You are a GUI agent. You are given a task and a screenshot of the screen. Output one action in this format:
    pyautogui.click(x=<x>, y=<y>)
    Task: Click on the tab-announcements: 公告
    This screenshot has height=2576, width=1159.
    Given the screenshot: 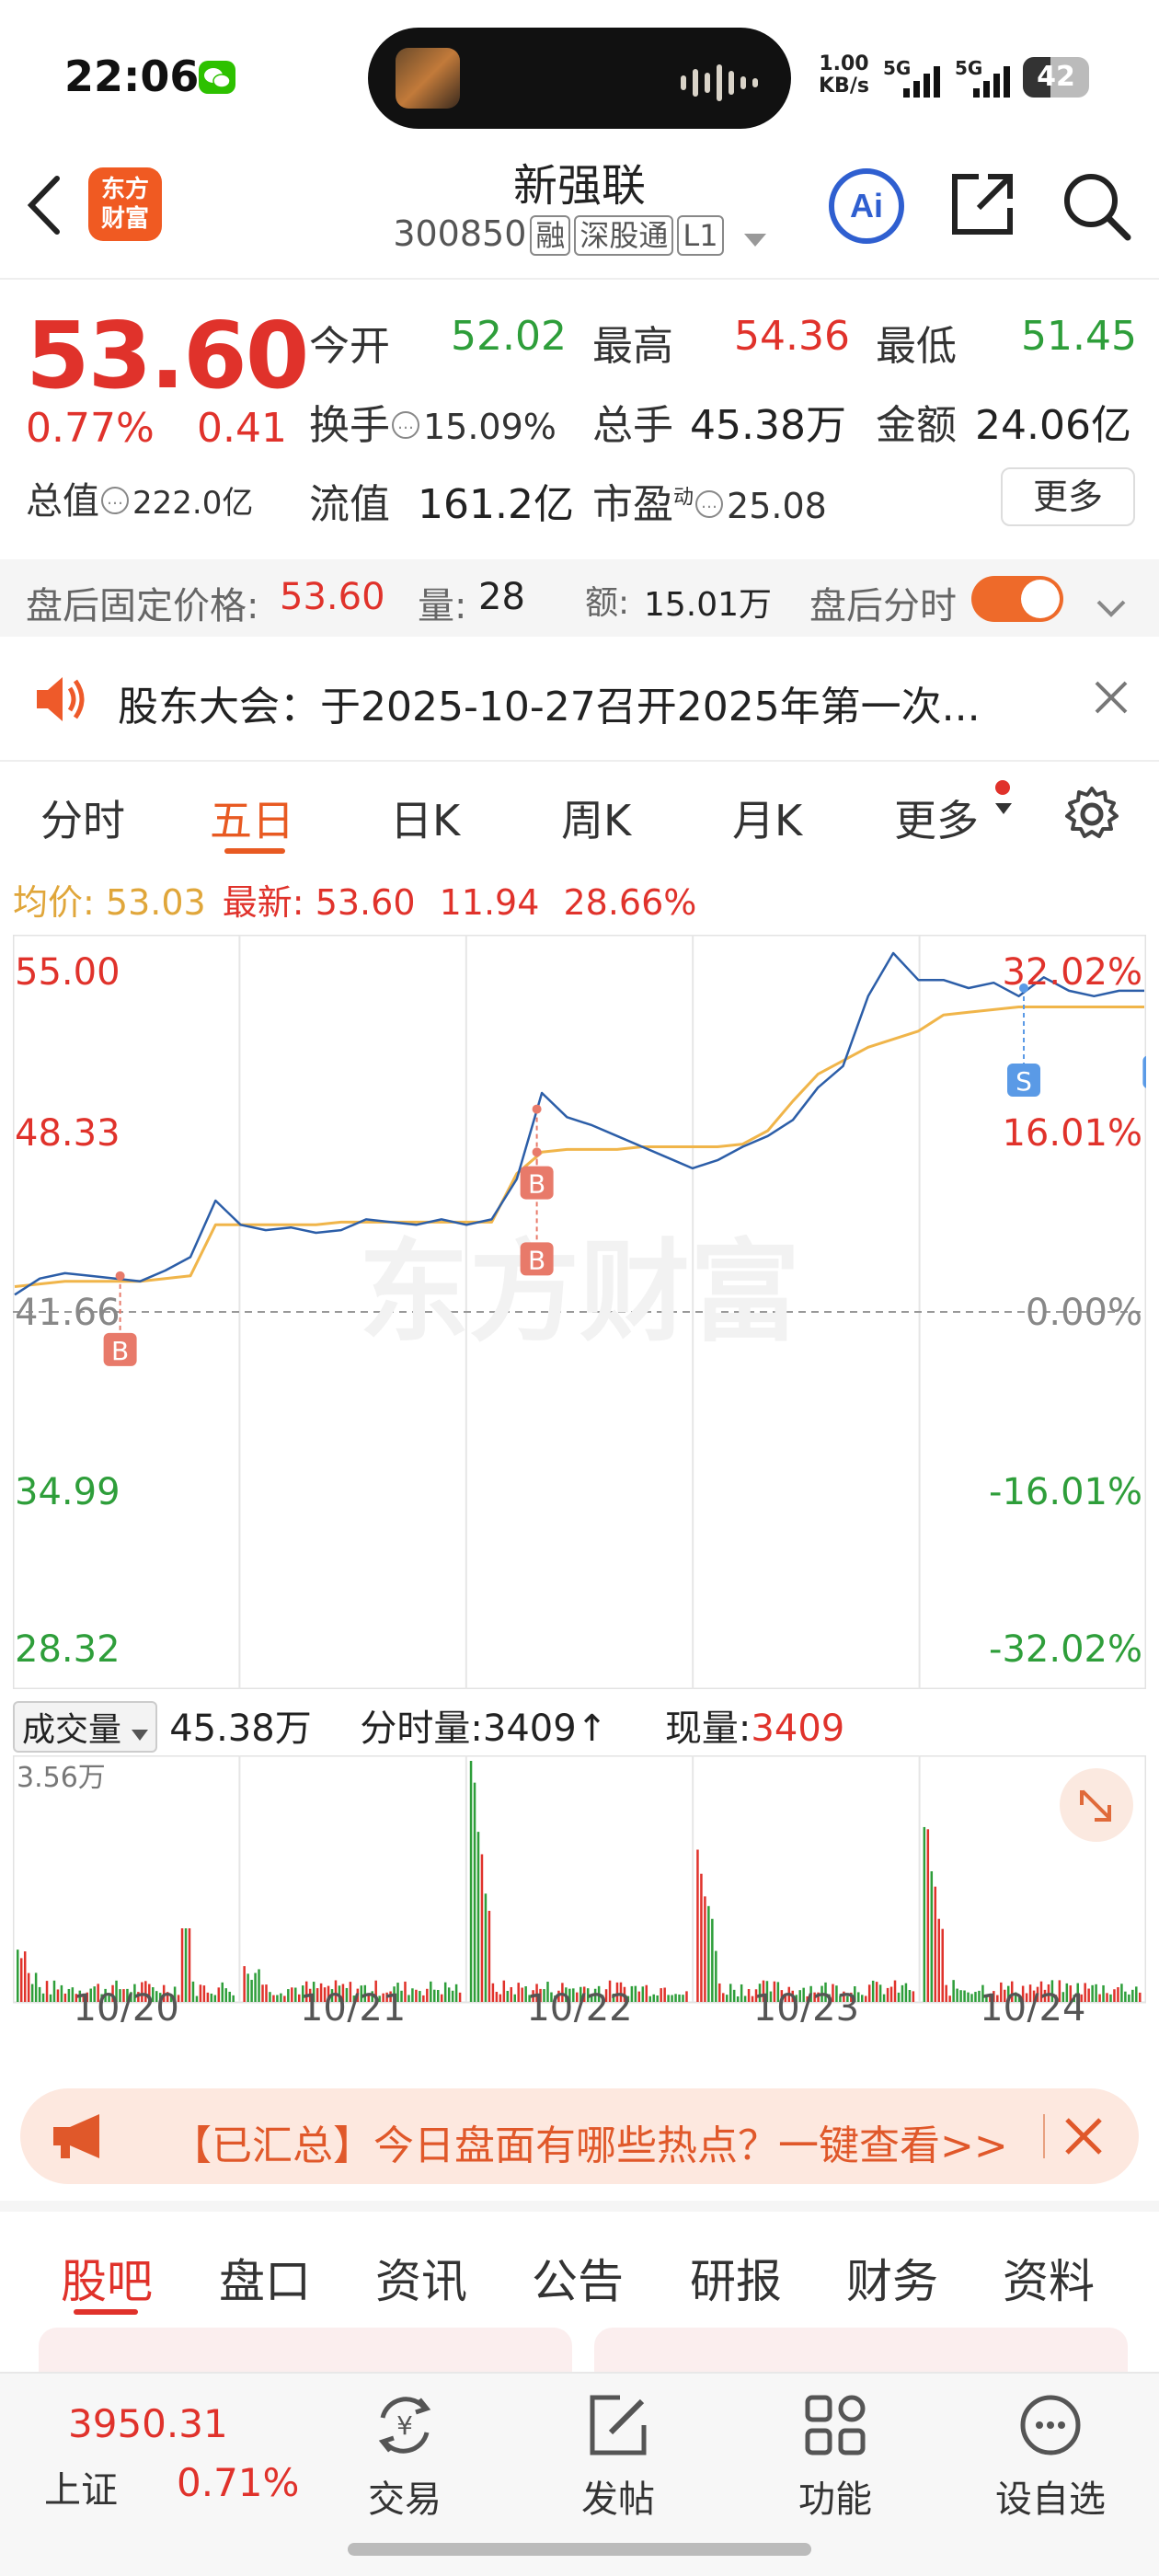 What is the action you would take?
    pyautogui.click(x=578, y=2278)
    